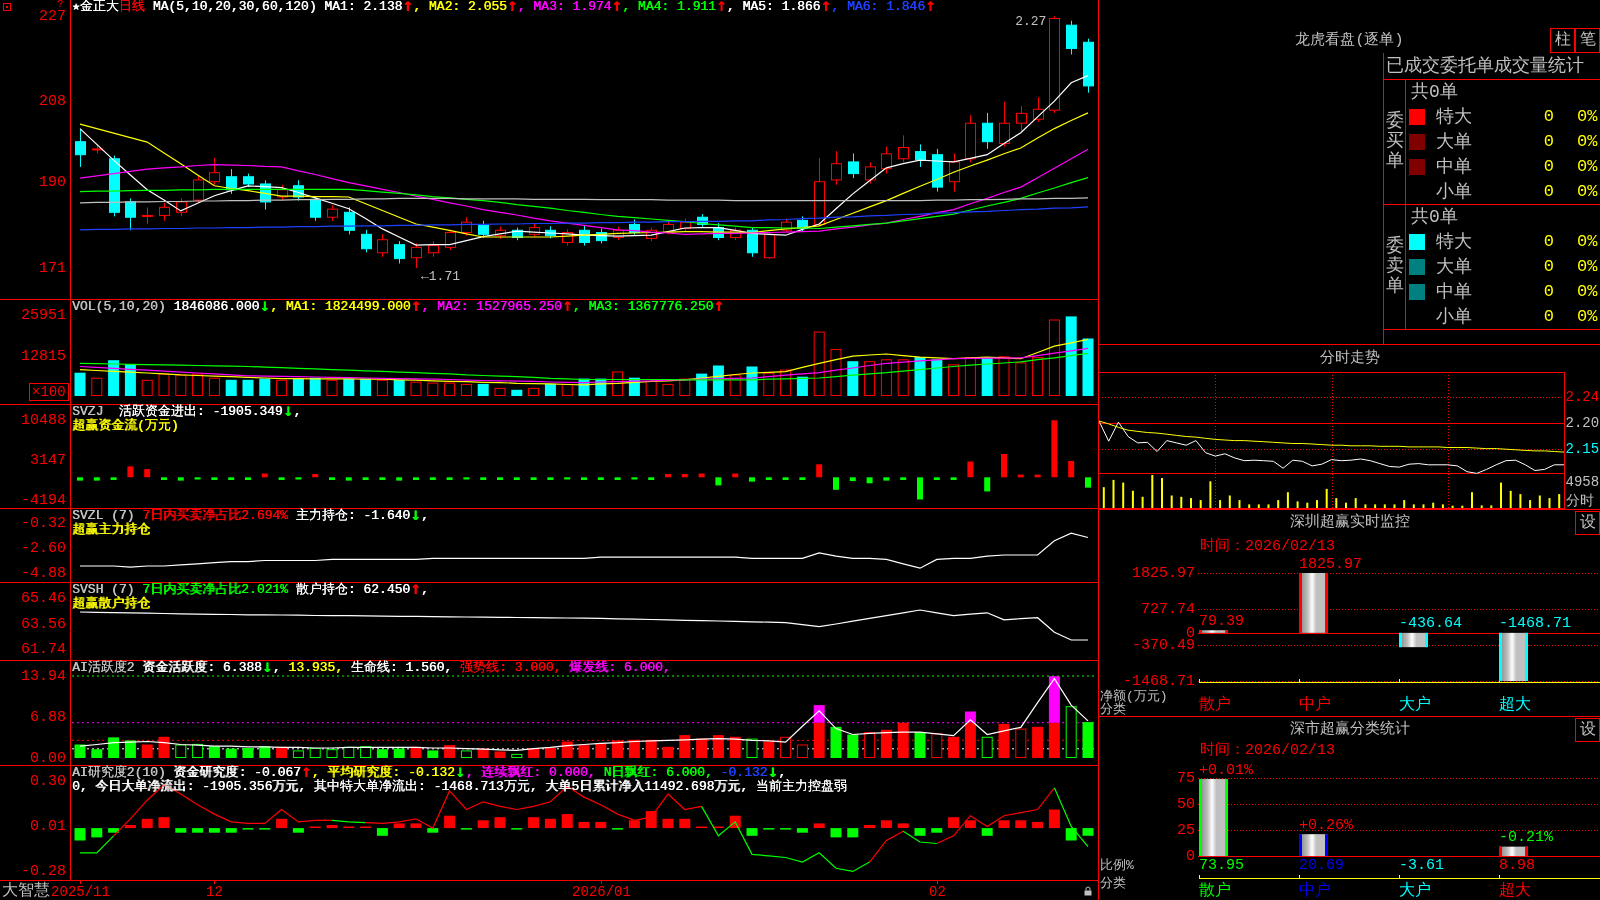 The image size is (1600, 900). What do you see at coordinates (277, 7) in the screenshot?
I see `legend-text: MA(5,10,20,30,60,120) MA1: 2.138` at bounding box center [277, 7].